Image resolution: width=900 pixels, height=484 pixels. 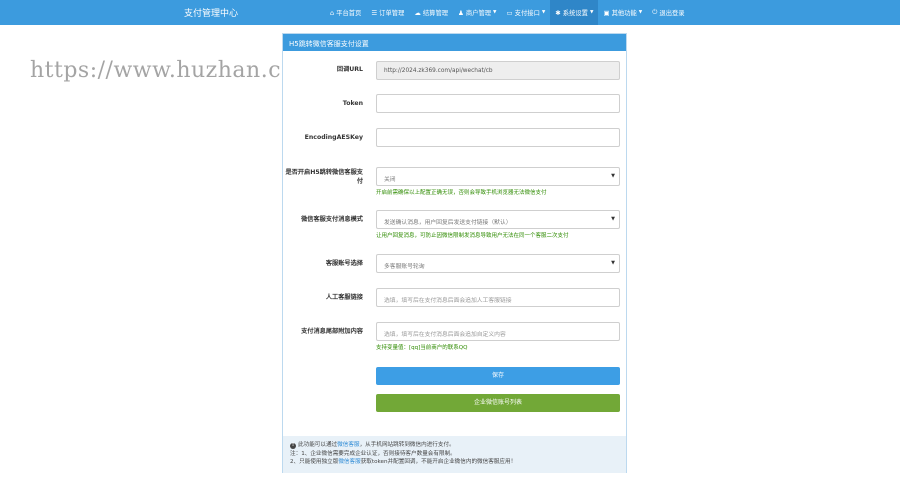 What do you see at coordinates (435, 13) in the screenshot?
I see `nav-item-label: 结算管理` at bounding box center [435, 13].